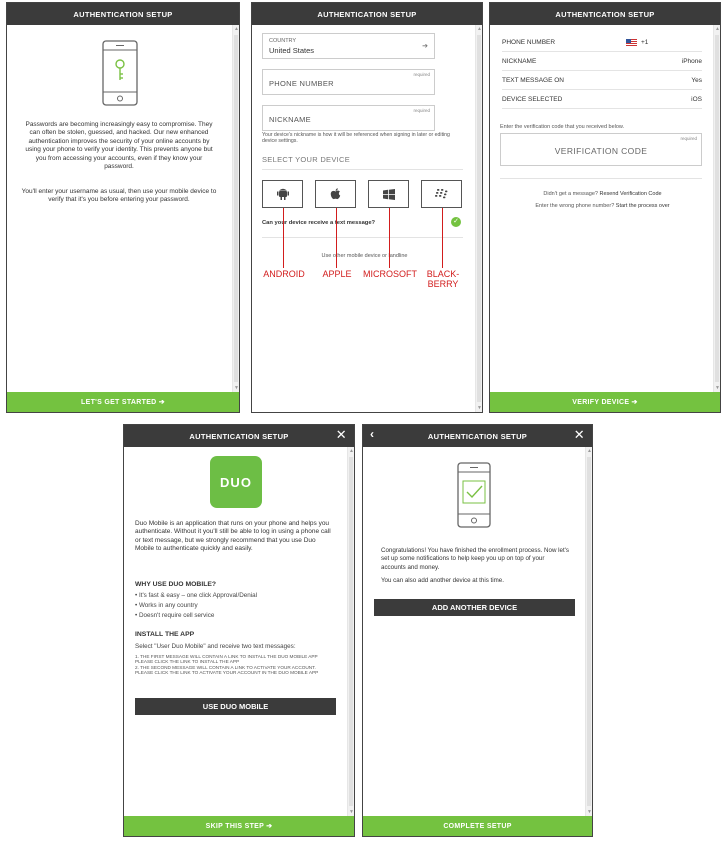  I want to click on resend-code-link: Resend Verification Code, so click(631, 194).